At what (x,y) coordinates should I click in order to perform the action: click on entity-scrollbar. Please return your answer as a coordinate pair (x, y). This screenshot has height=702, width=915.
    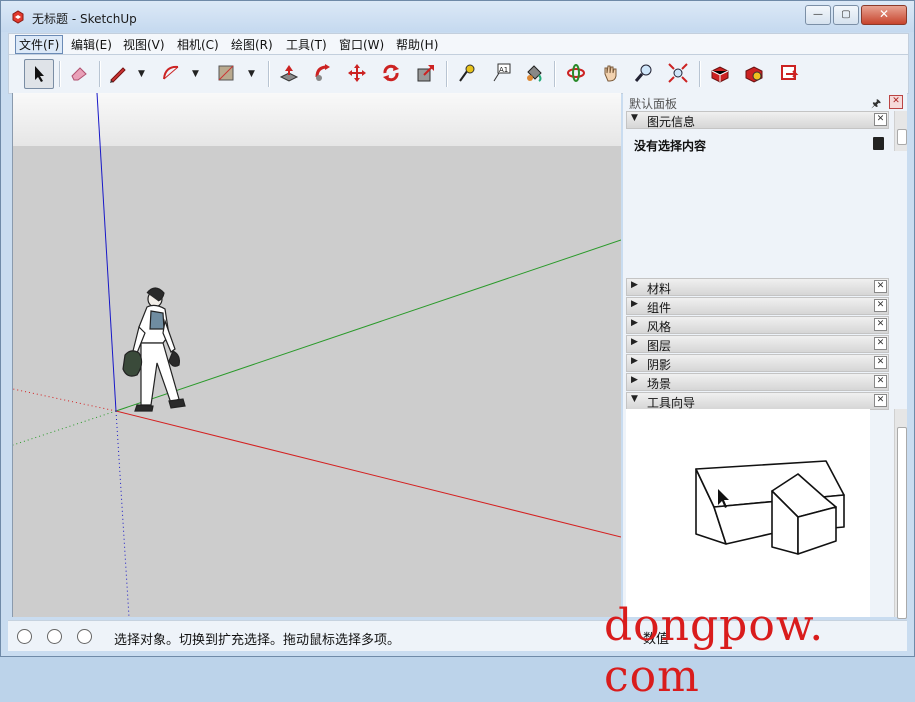
    Looking at the image, I should click on (900, 131).